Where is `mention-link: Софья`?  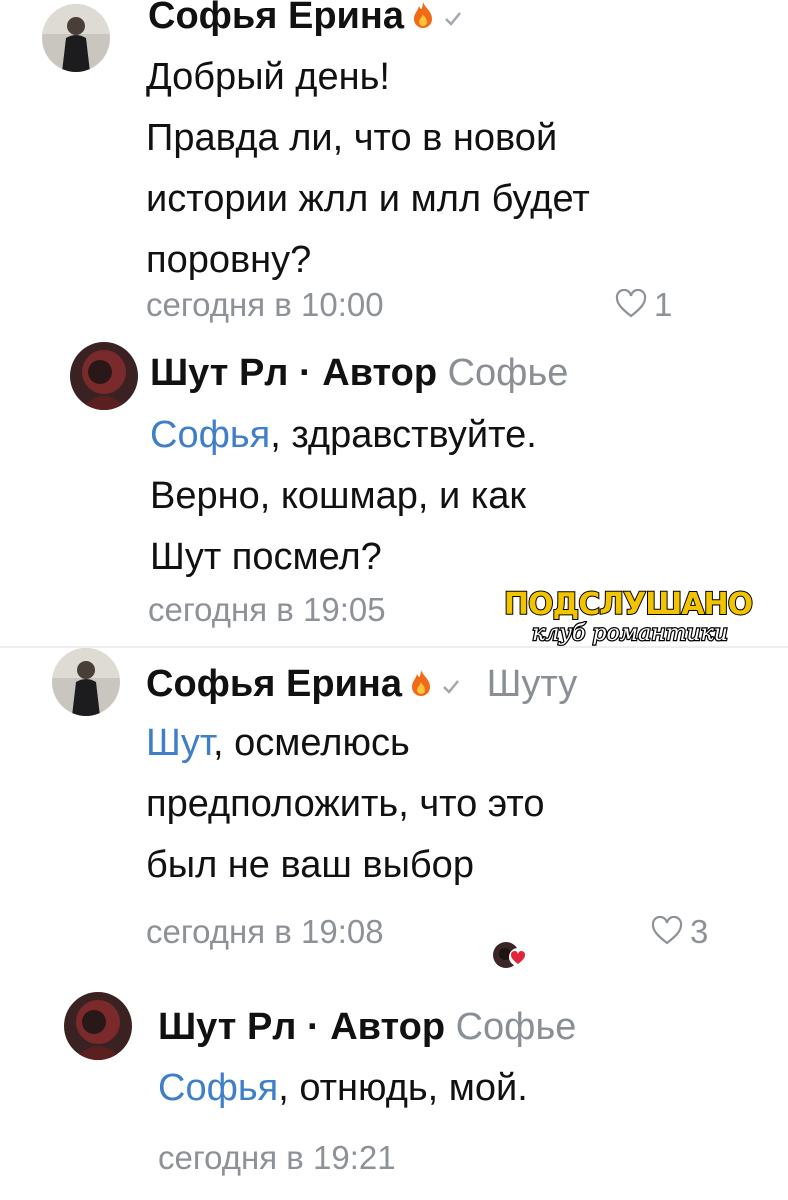
mention-link: Софья is located at coordinates (218, 1088).